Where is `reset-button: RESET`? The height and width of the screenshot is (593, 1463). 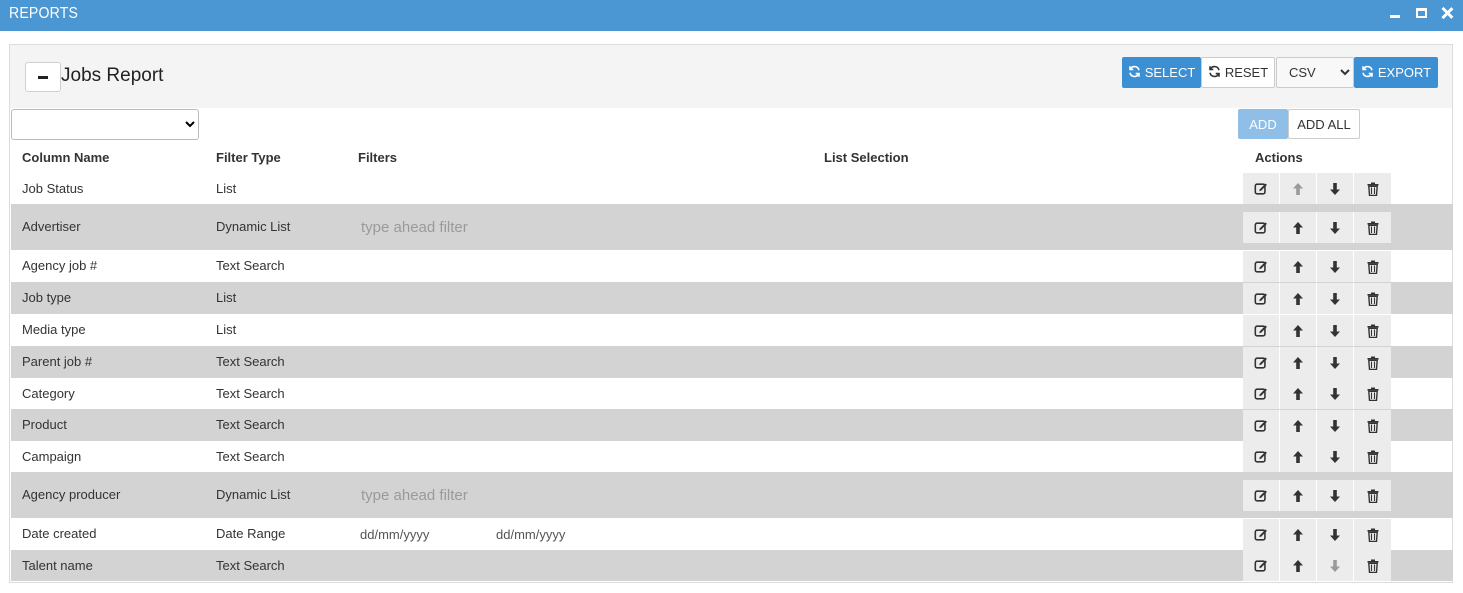 reset-button: RESET is located at coordinates (1238, 72).